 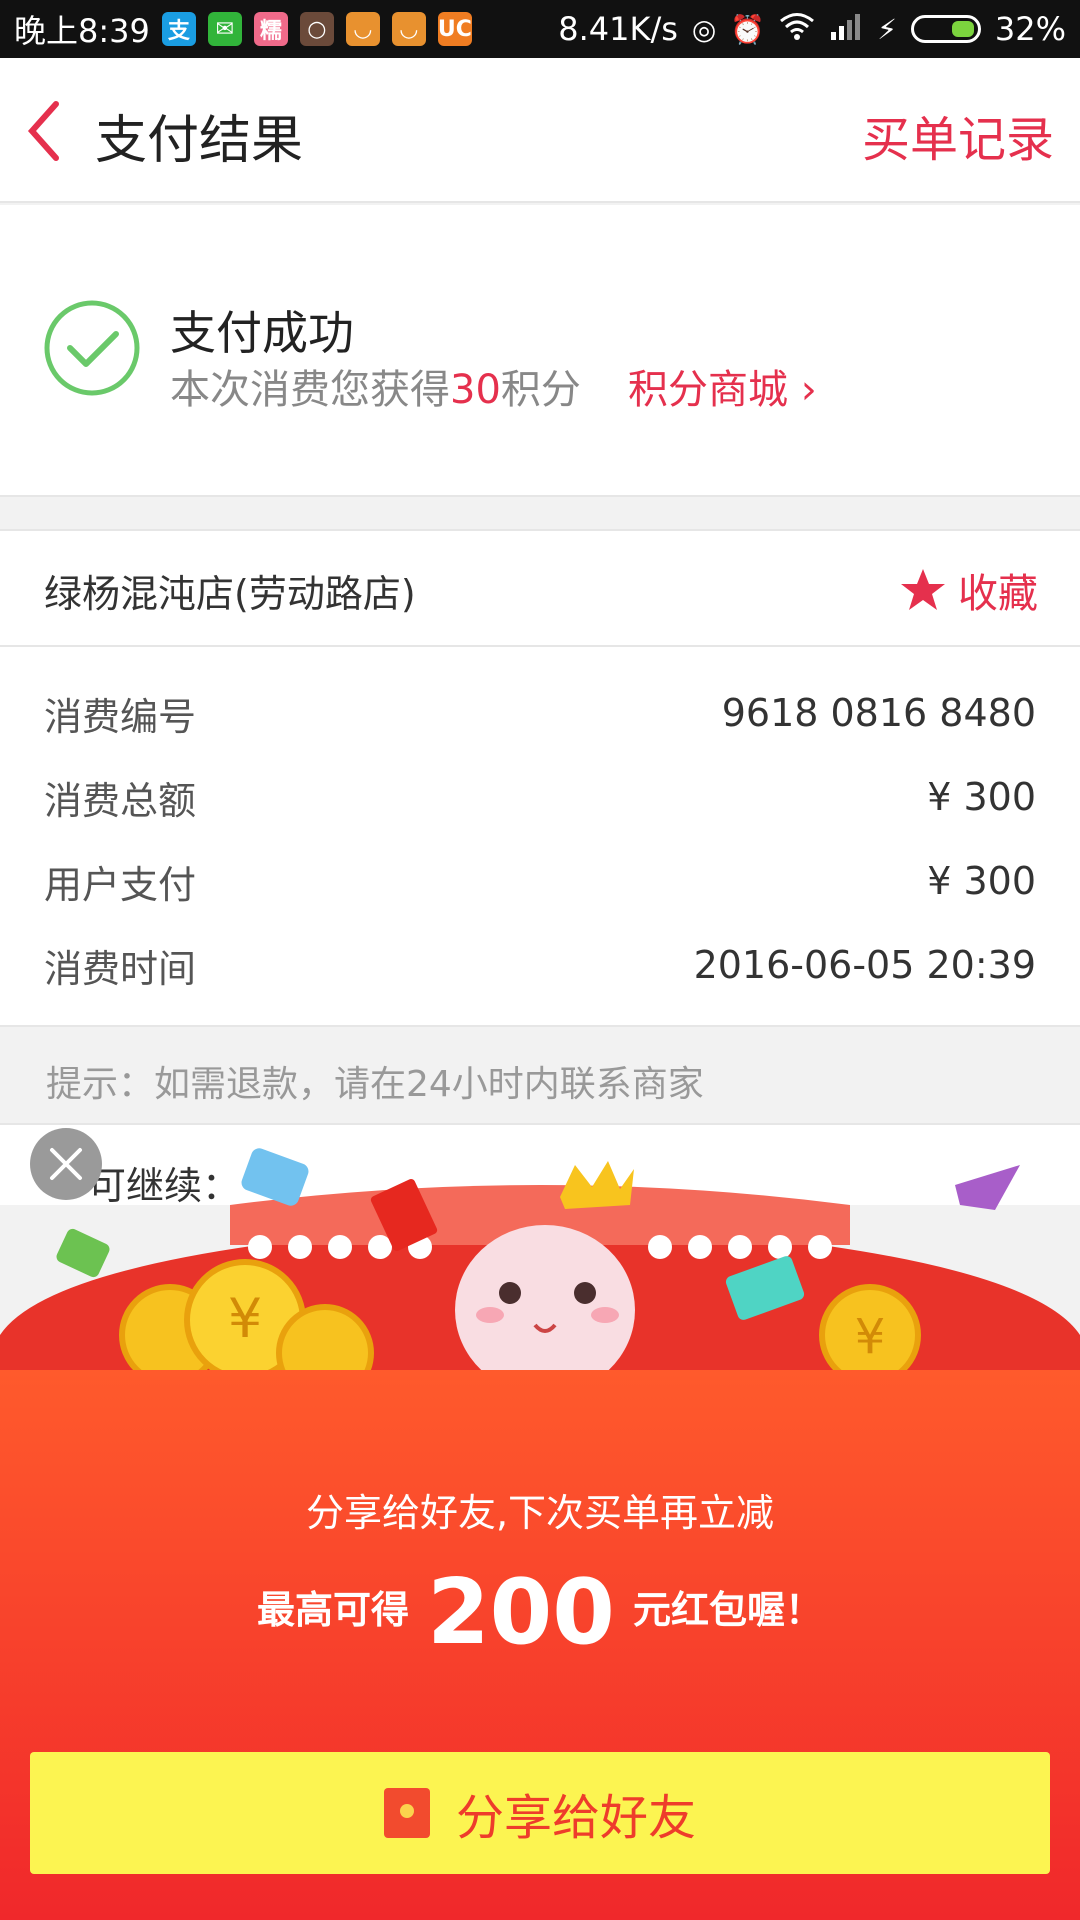 I want to click on wechat-icon: ✉, so click(x=224, y=29).